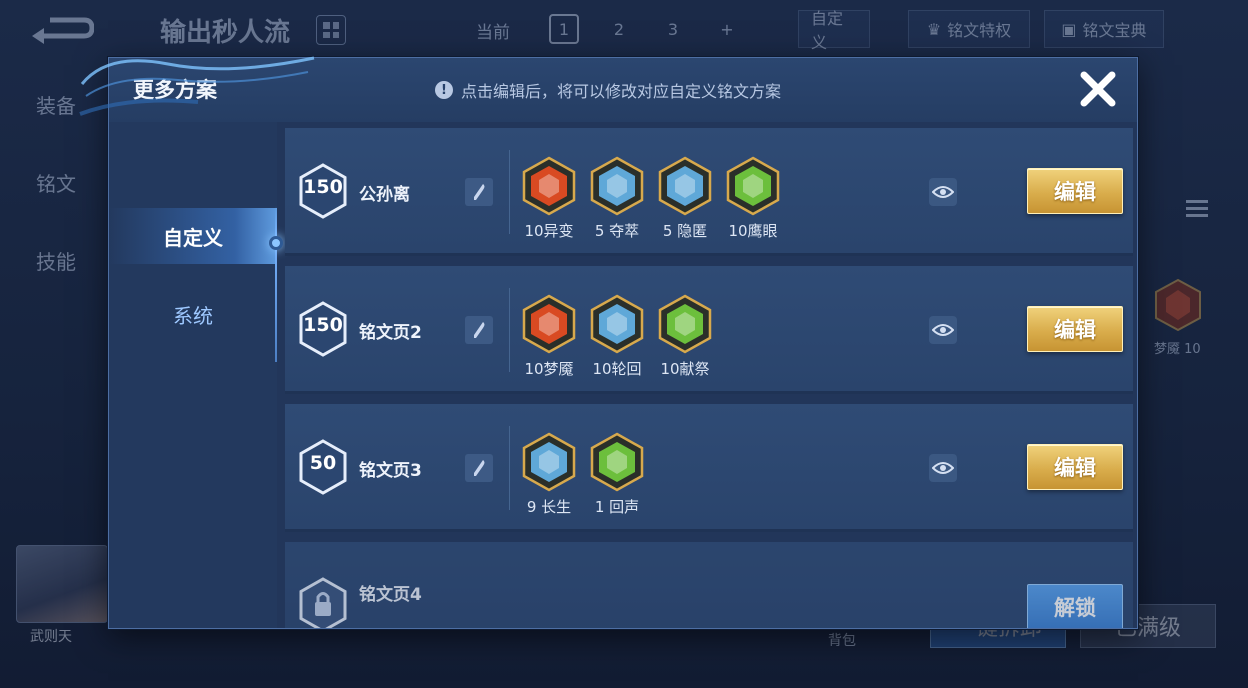  What do you see at coordinates (1114, 30) in the screenshot?
I see `manual-button-label: 铭文宝典` at bounding box center [1114, 30].